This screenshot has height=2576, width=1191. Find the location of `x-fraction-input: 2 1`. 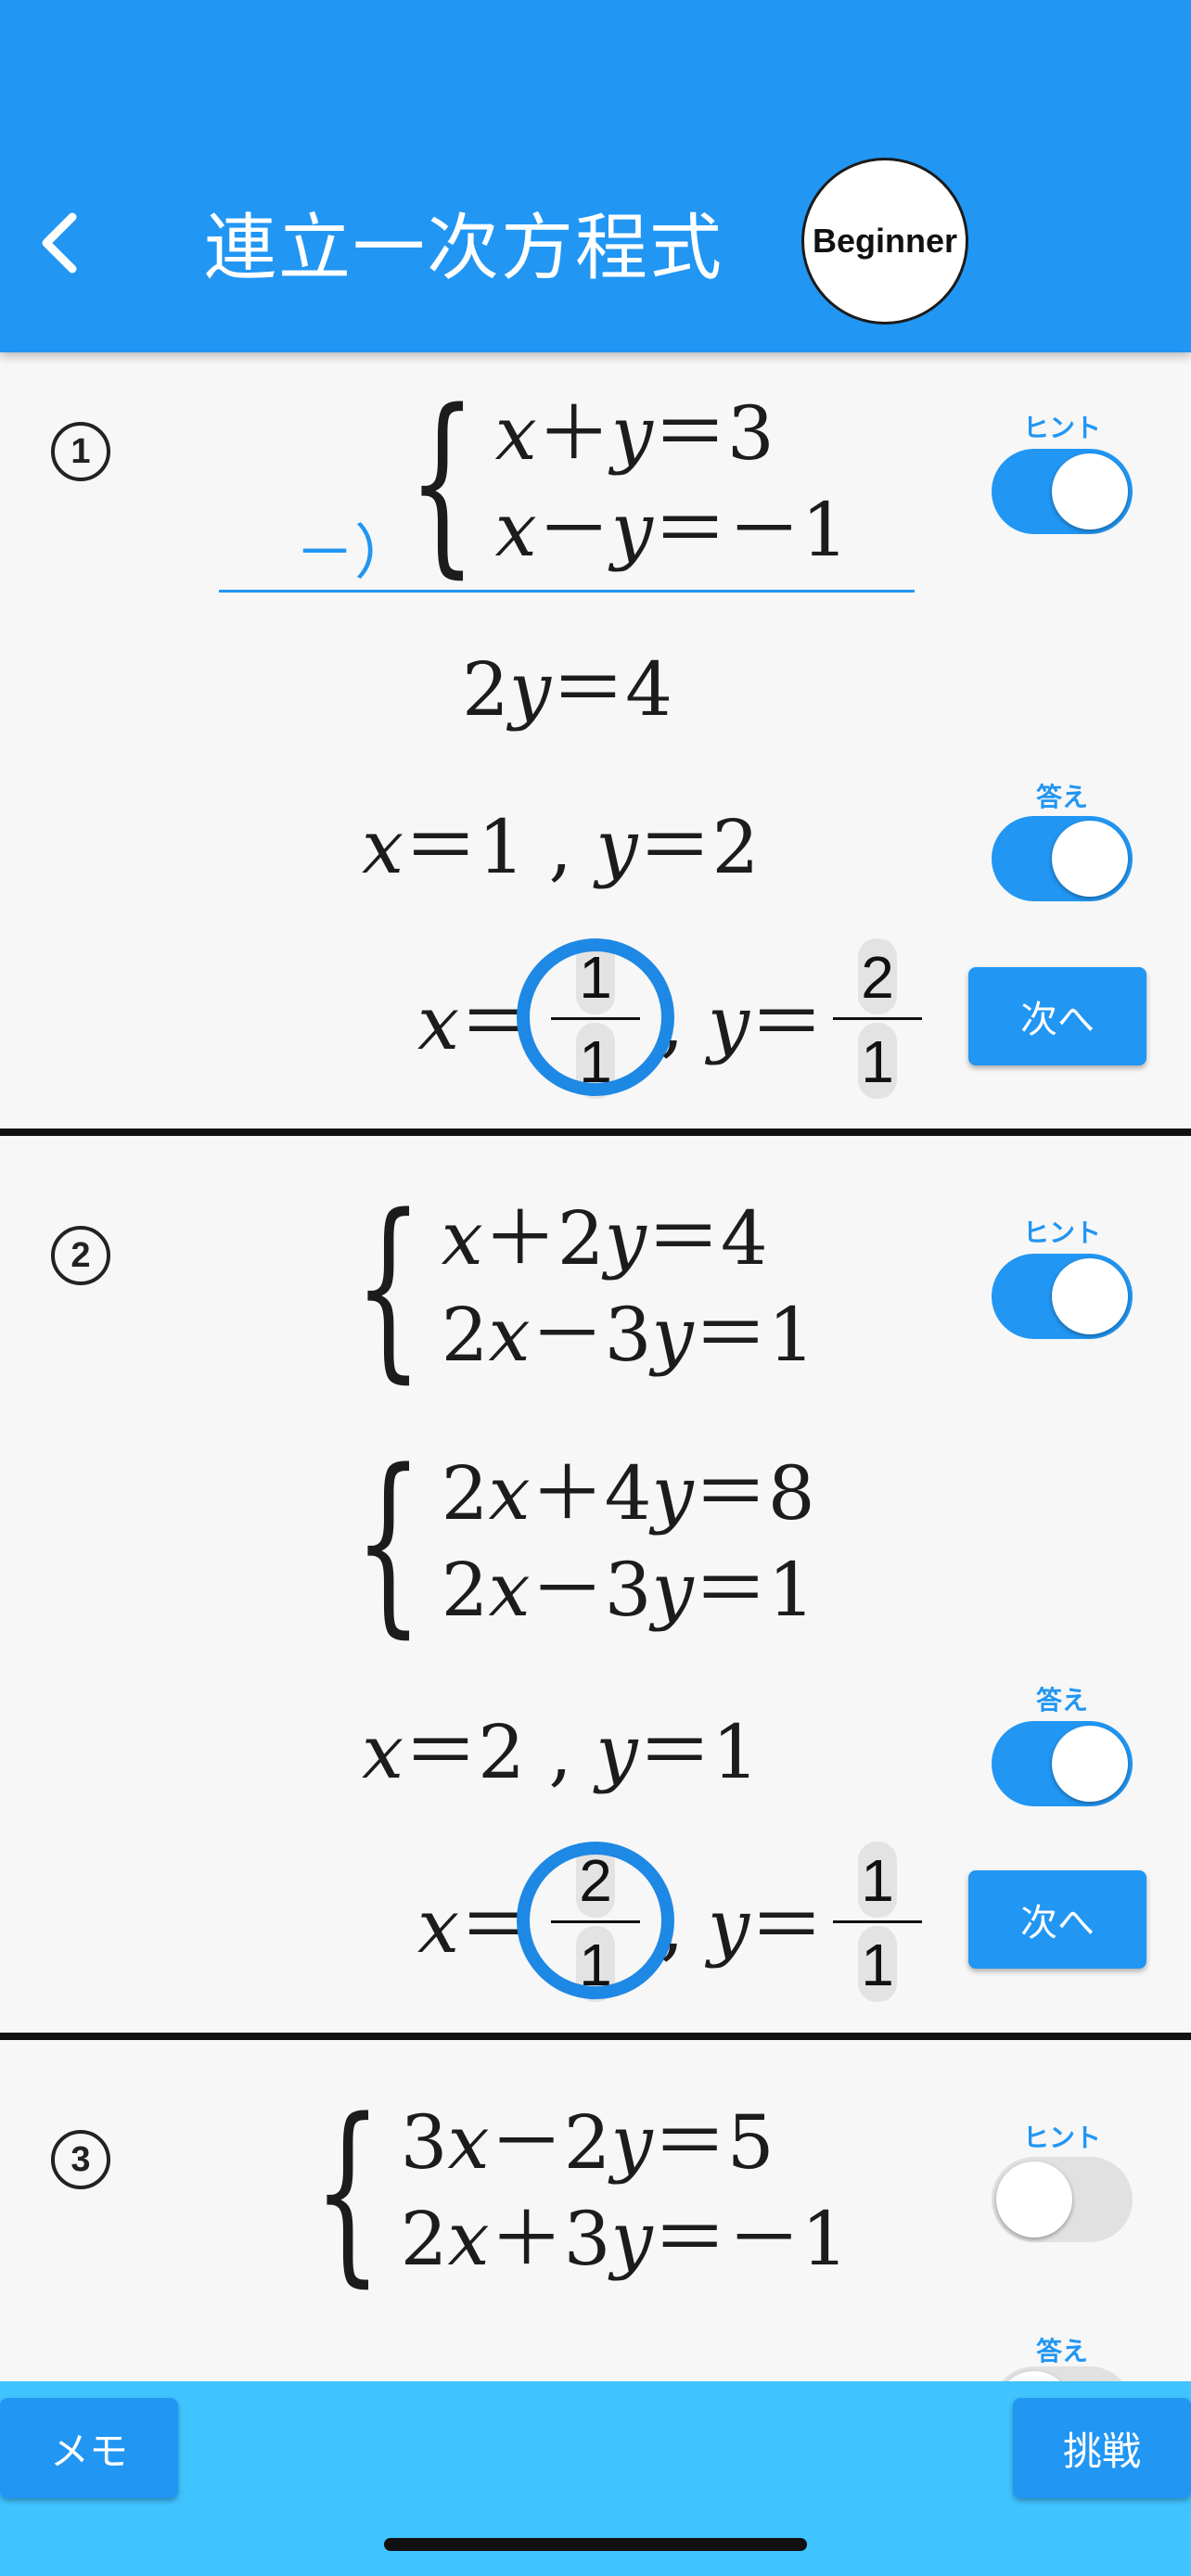

x-fraction-input: 2 1 is located at coordinates (595, 1922).